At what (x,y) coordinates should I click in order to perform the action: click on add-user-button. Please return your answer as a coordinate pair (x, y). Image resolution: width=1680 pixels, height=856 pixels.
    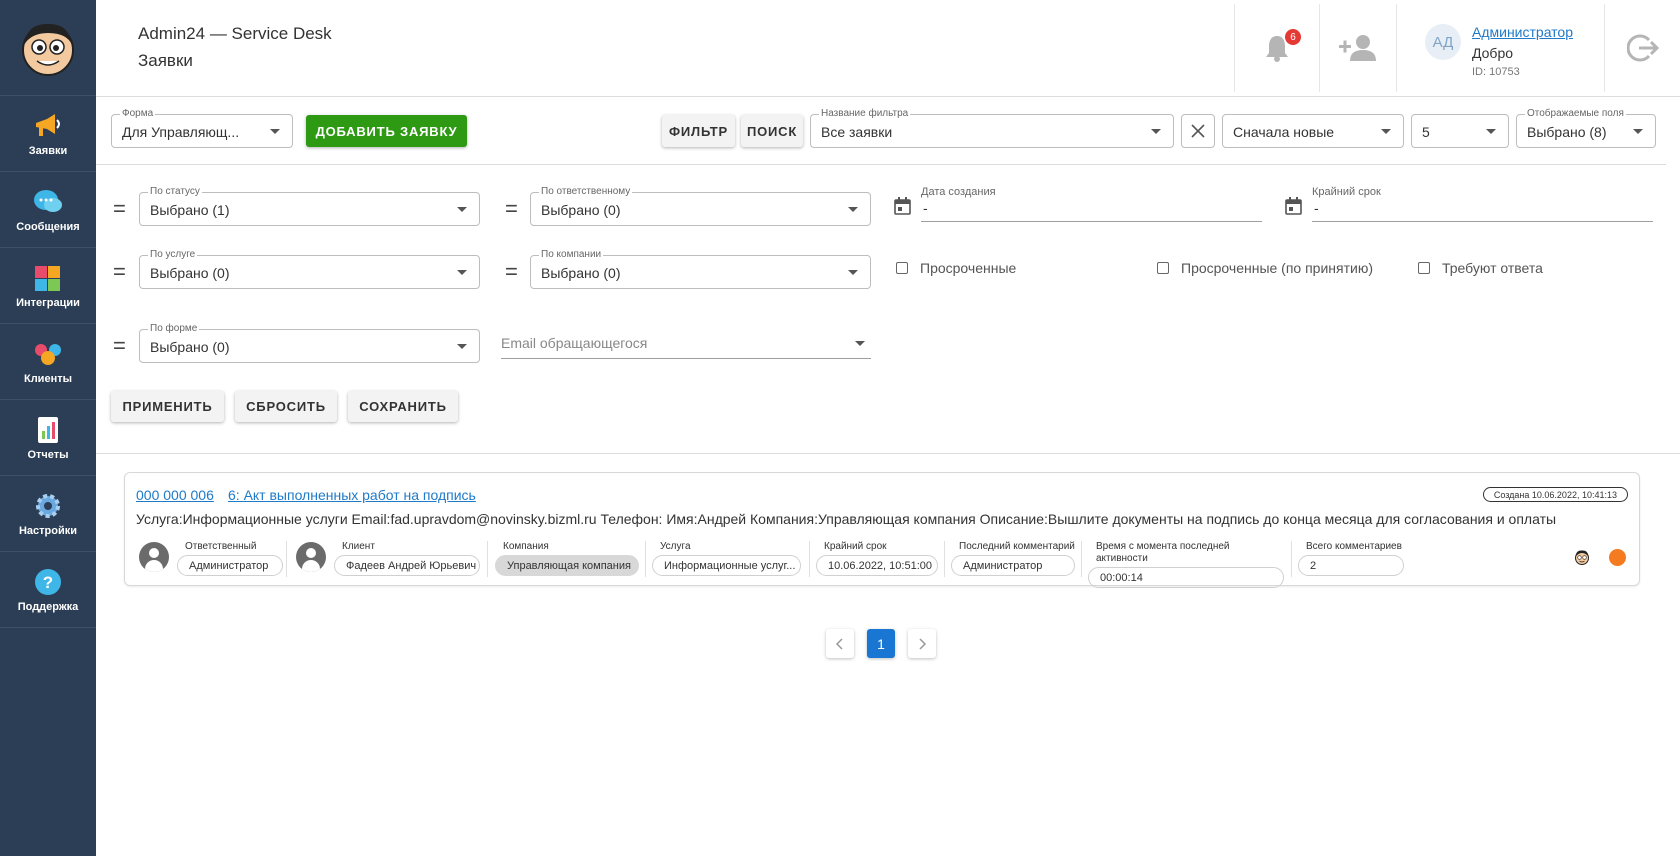
    Looking at the image, I should click on (1357, 48).